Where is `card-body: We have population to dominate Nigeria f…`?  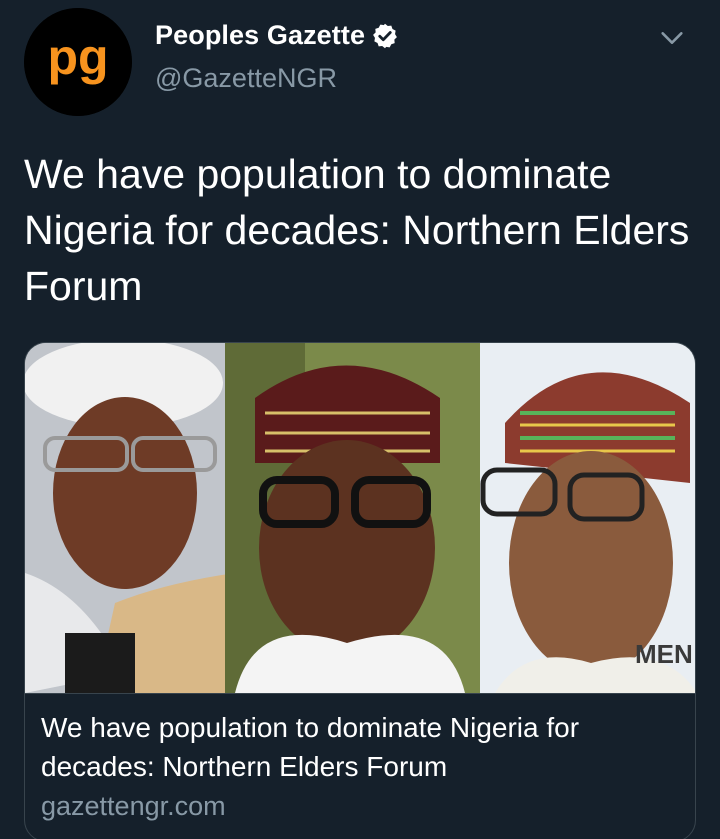 card-body: We have population to dominate Nigeria f… is located at coordinates (360, 758).